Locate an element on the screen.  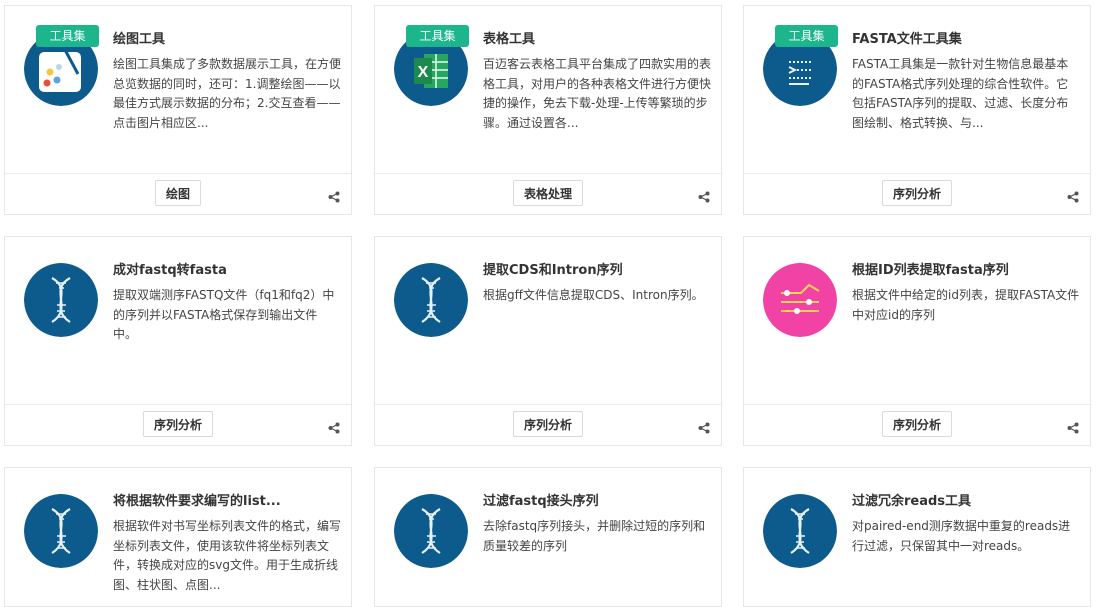
tool-title: FASTA文件工具集 is located at coordinates (966, 37).